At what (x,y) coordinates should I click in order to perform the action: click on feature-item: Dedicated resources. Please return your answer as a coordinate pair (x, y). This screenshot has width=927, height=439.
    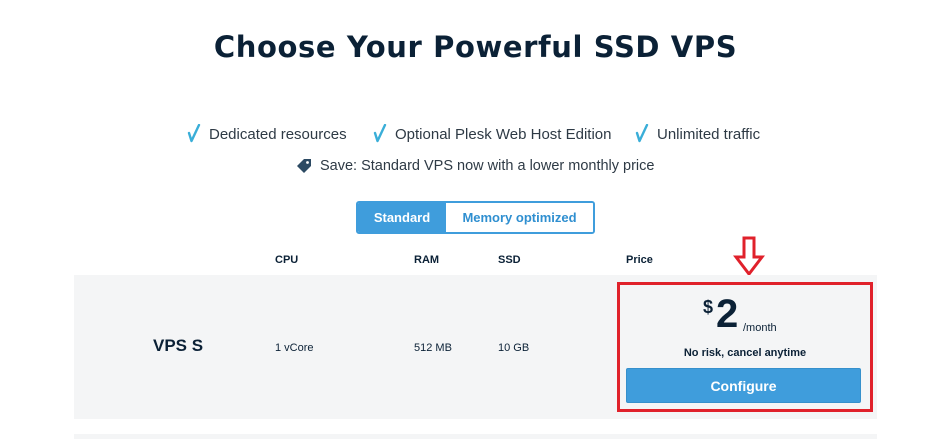
    Looking at the image, I should click on (267, 134).